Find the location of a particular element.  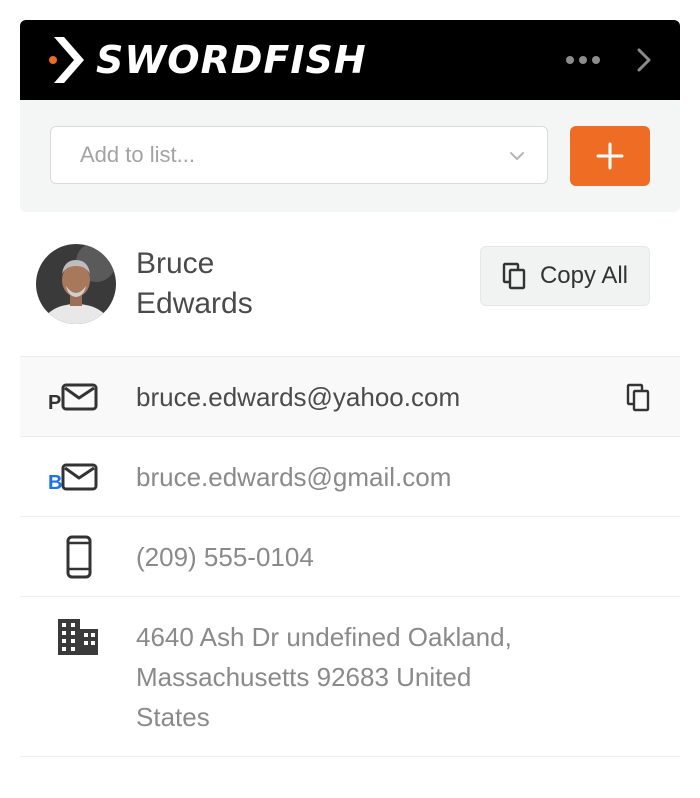

first-name: Bruce is located at coordinates (175, 263).